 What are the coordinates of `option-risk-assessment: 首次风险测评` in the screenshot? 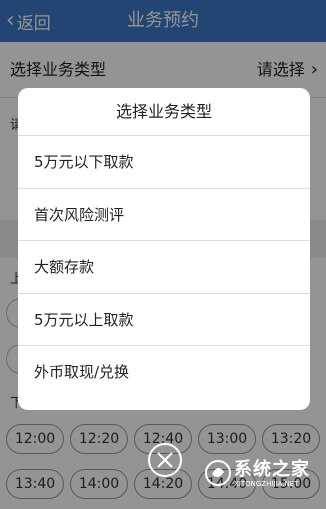 It's located at (164, 215).